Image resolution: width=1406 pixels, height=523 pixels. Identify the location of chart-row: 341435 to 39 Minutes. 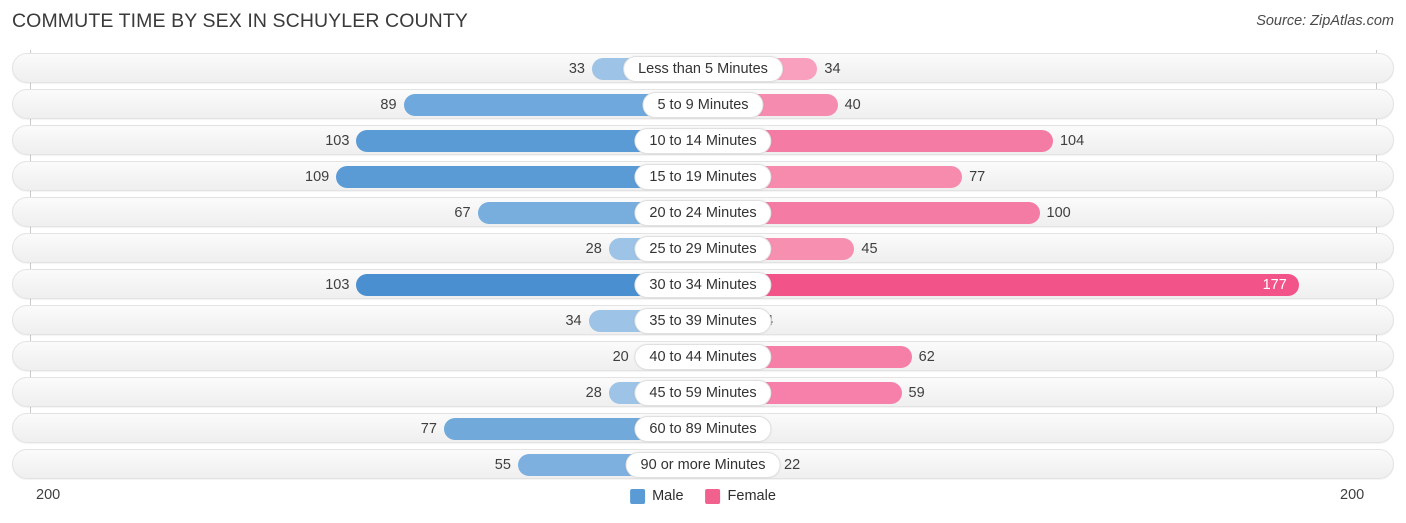
(703, 320).